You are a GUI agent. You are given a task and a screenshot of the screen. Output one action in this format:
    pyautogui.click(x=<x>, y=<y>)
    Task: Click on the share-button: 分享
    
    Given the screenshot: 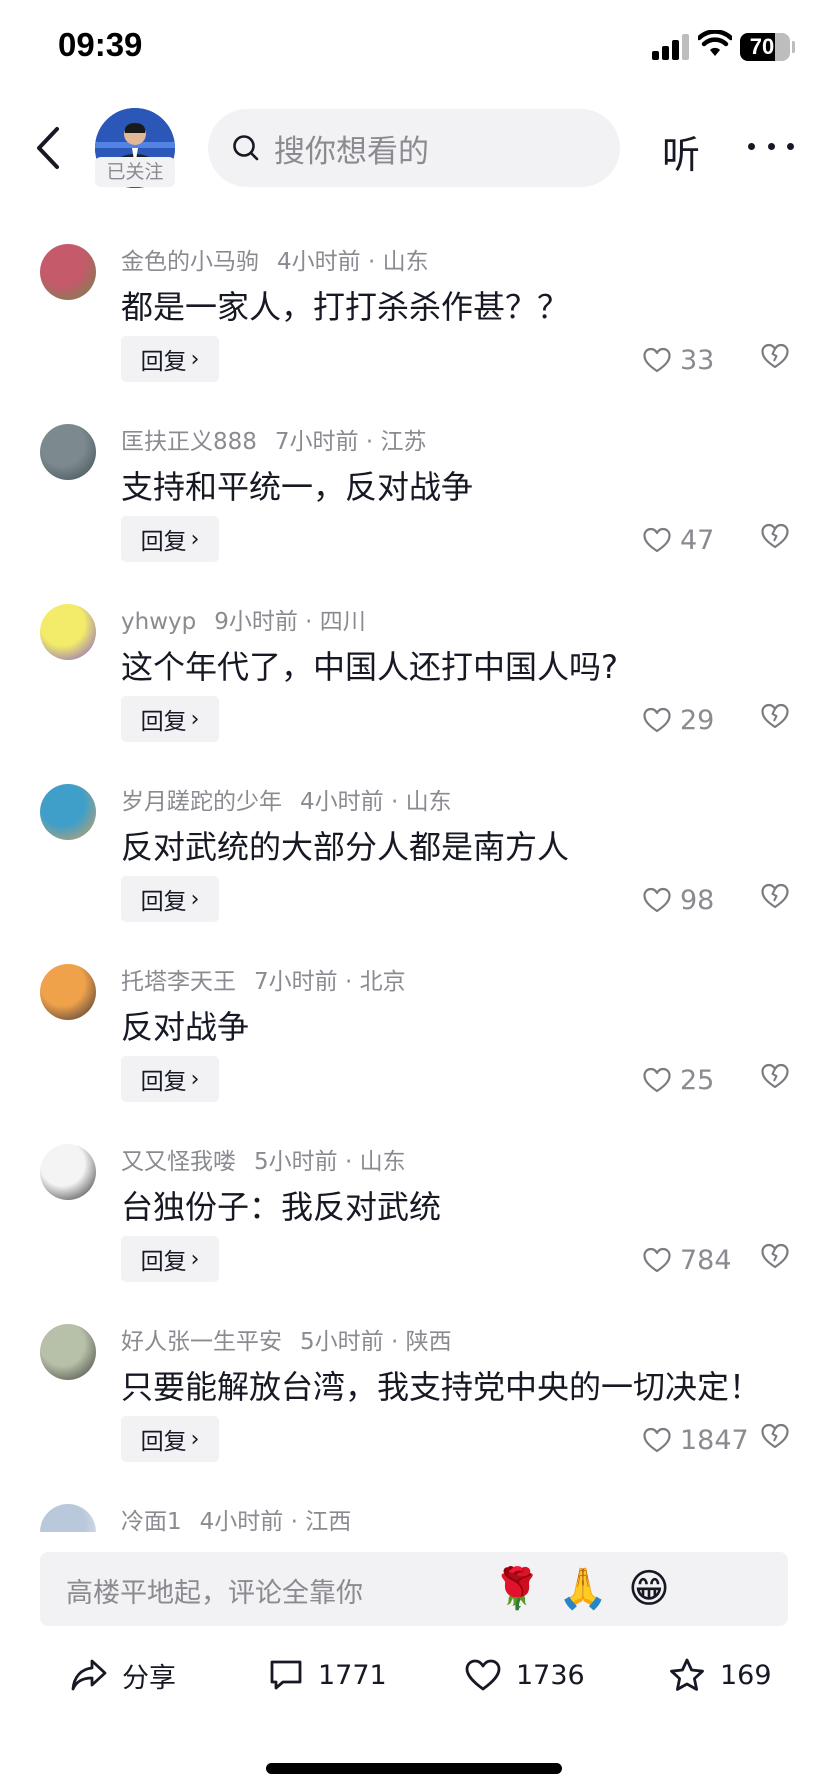 What is the action you would take?
    pyautogui.click(x=123, y=1675)
    